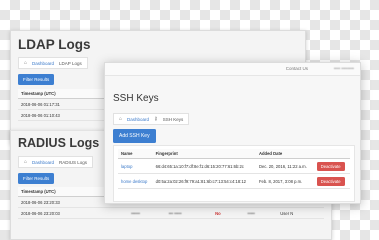  I want to click on added-date-cell: Feb. 8, 2017, 3:08 p.m., so click(284, 181).